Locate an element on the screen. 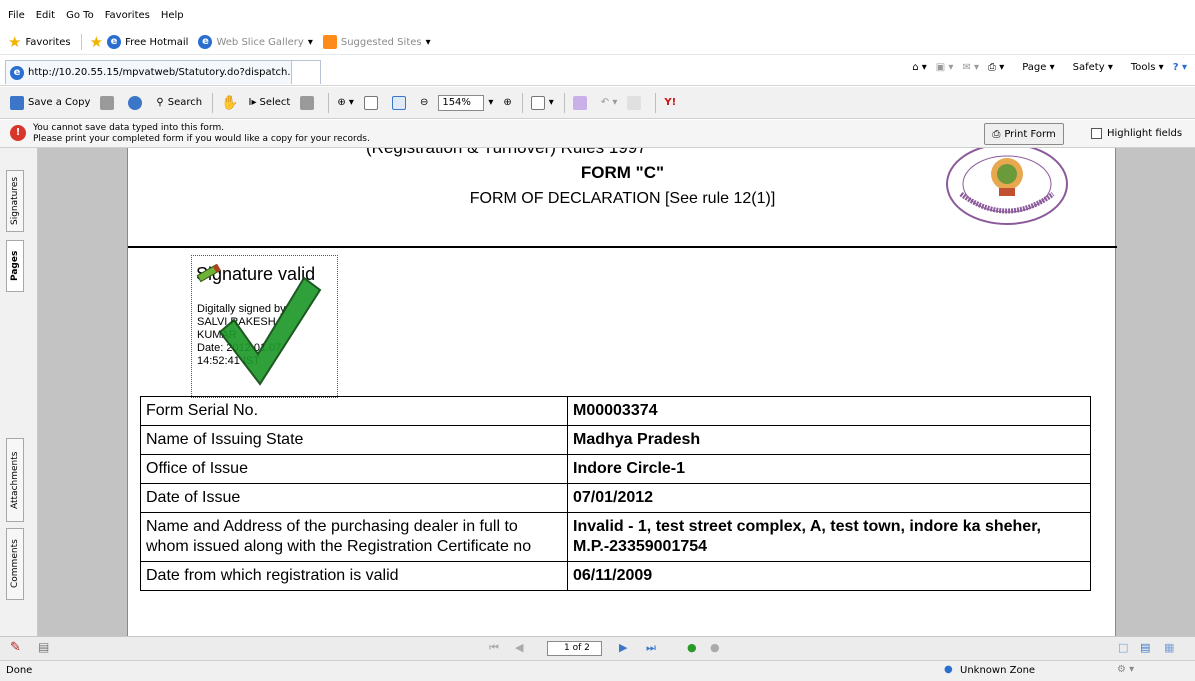 This screenshot has width=1195, height=681. security-zone: Unknown Zone is located at coordinates (998, 670).